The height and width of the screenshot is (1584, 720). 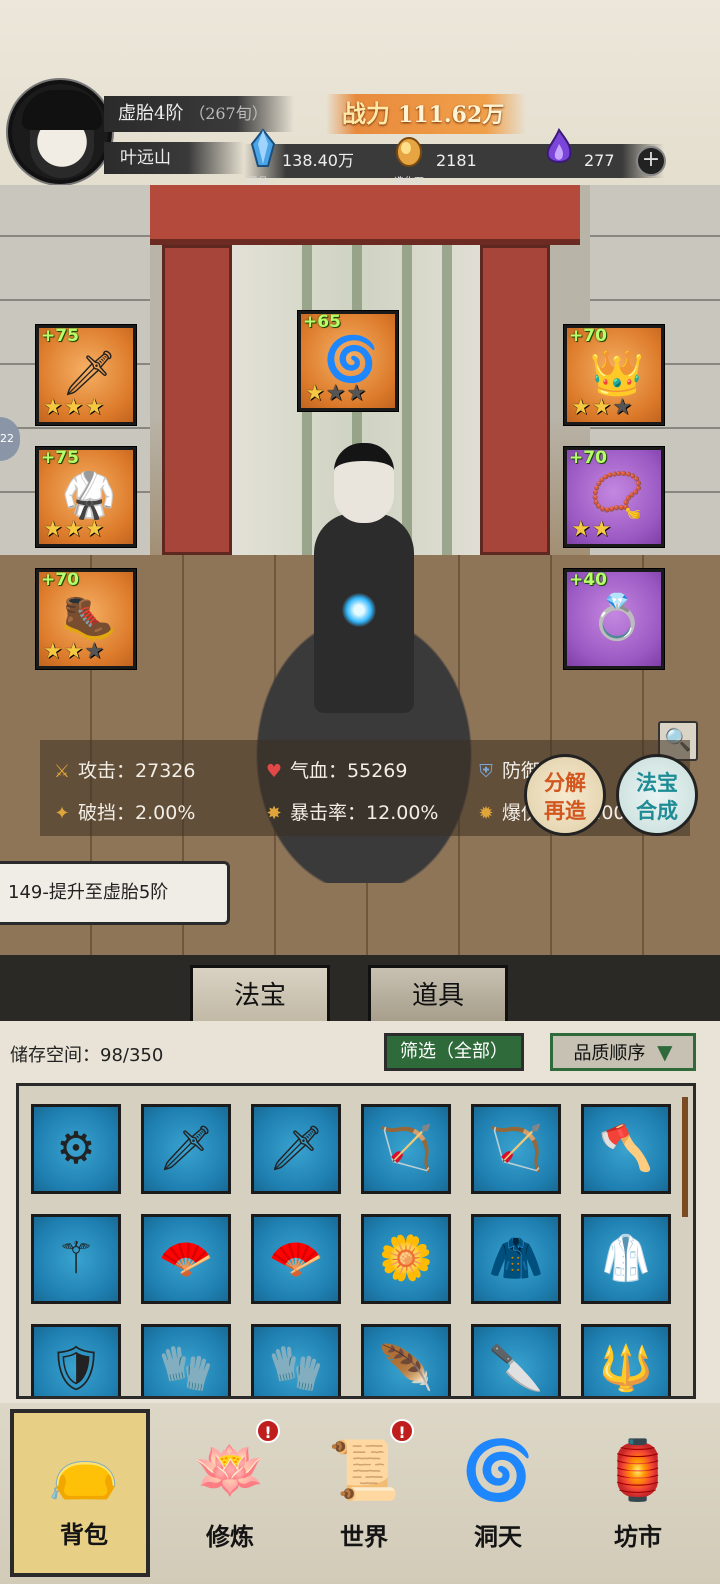 I want to click on inventory-item: 🧥, so click(x=516, y=1259).